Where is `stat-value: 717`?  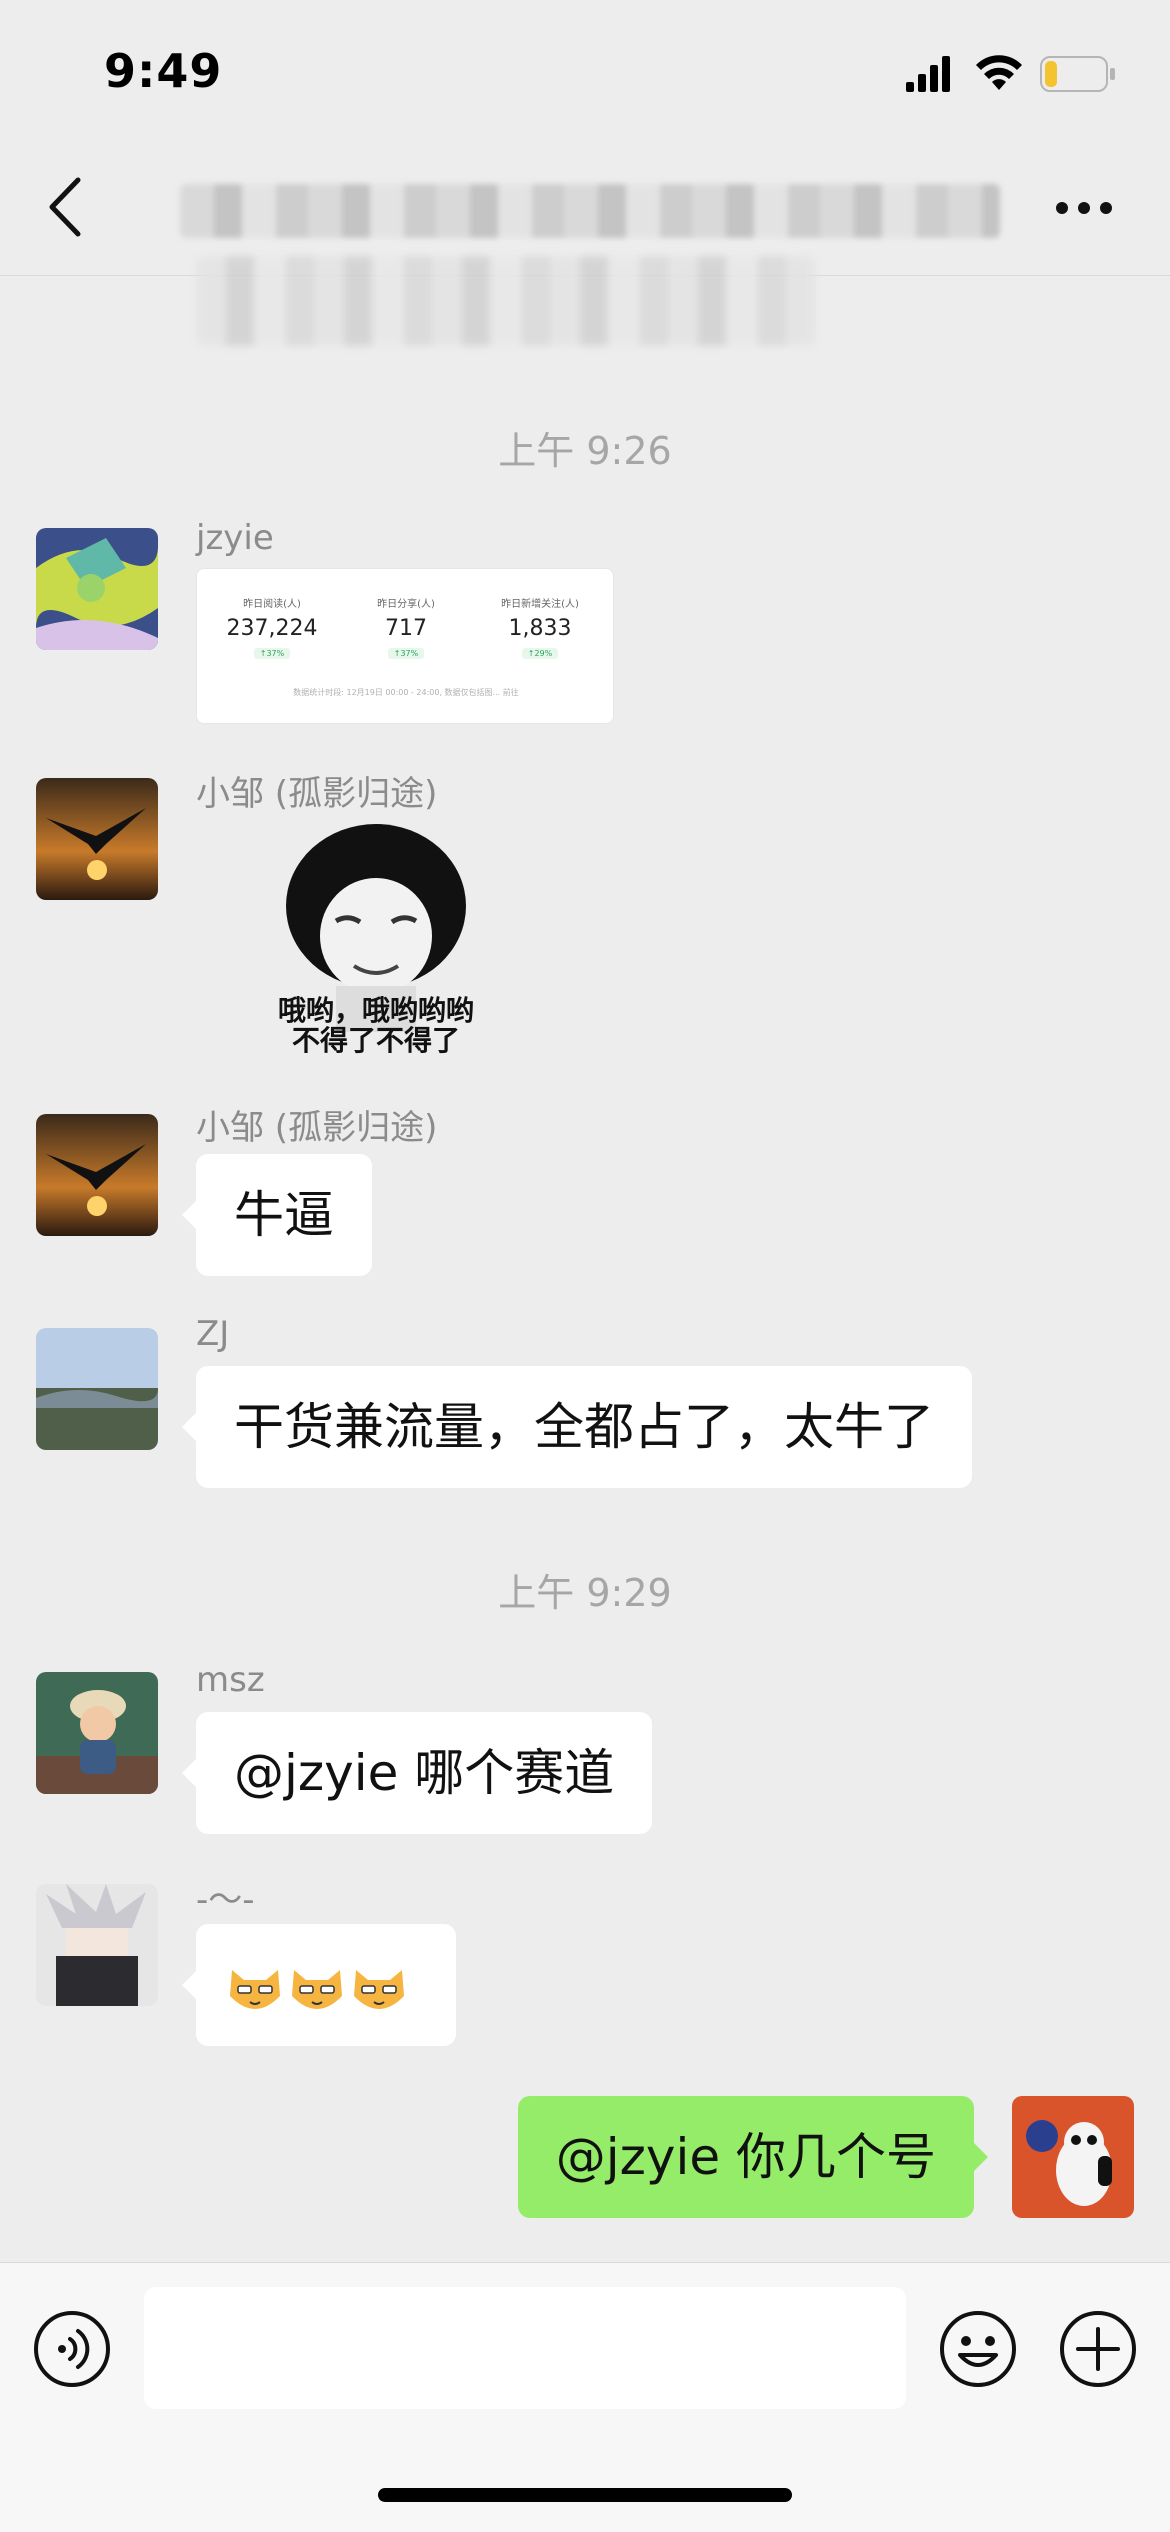
stat-value: 717 is located at coordinates (406, 628).